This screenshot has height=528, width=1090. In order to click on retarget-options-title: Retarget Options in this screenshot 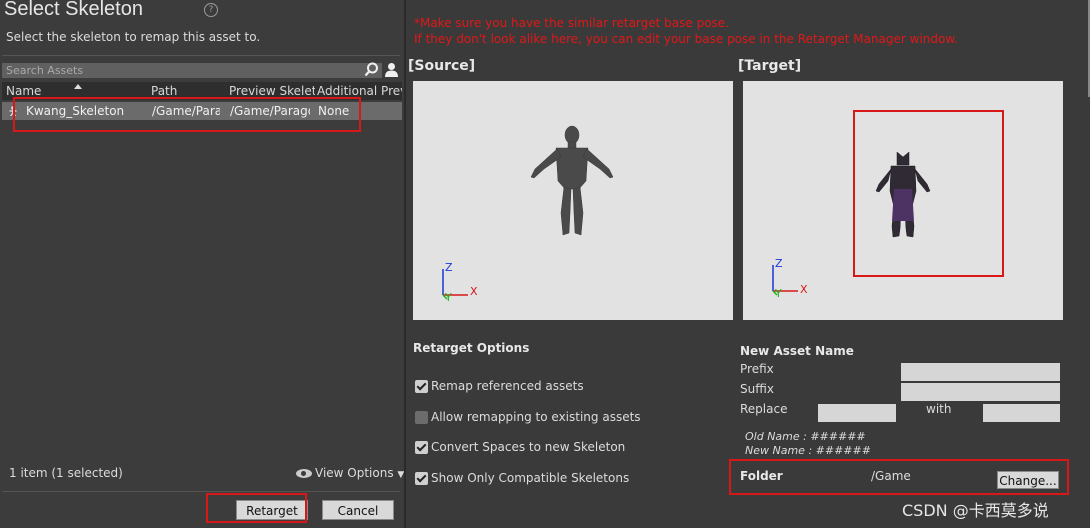, I will do `click(471, 348)`.